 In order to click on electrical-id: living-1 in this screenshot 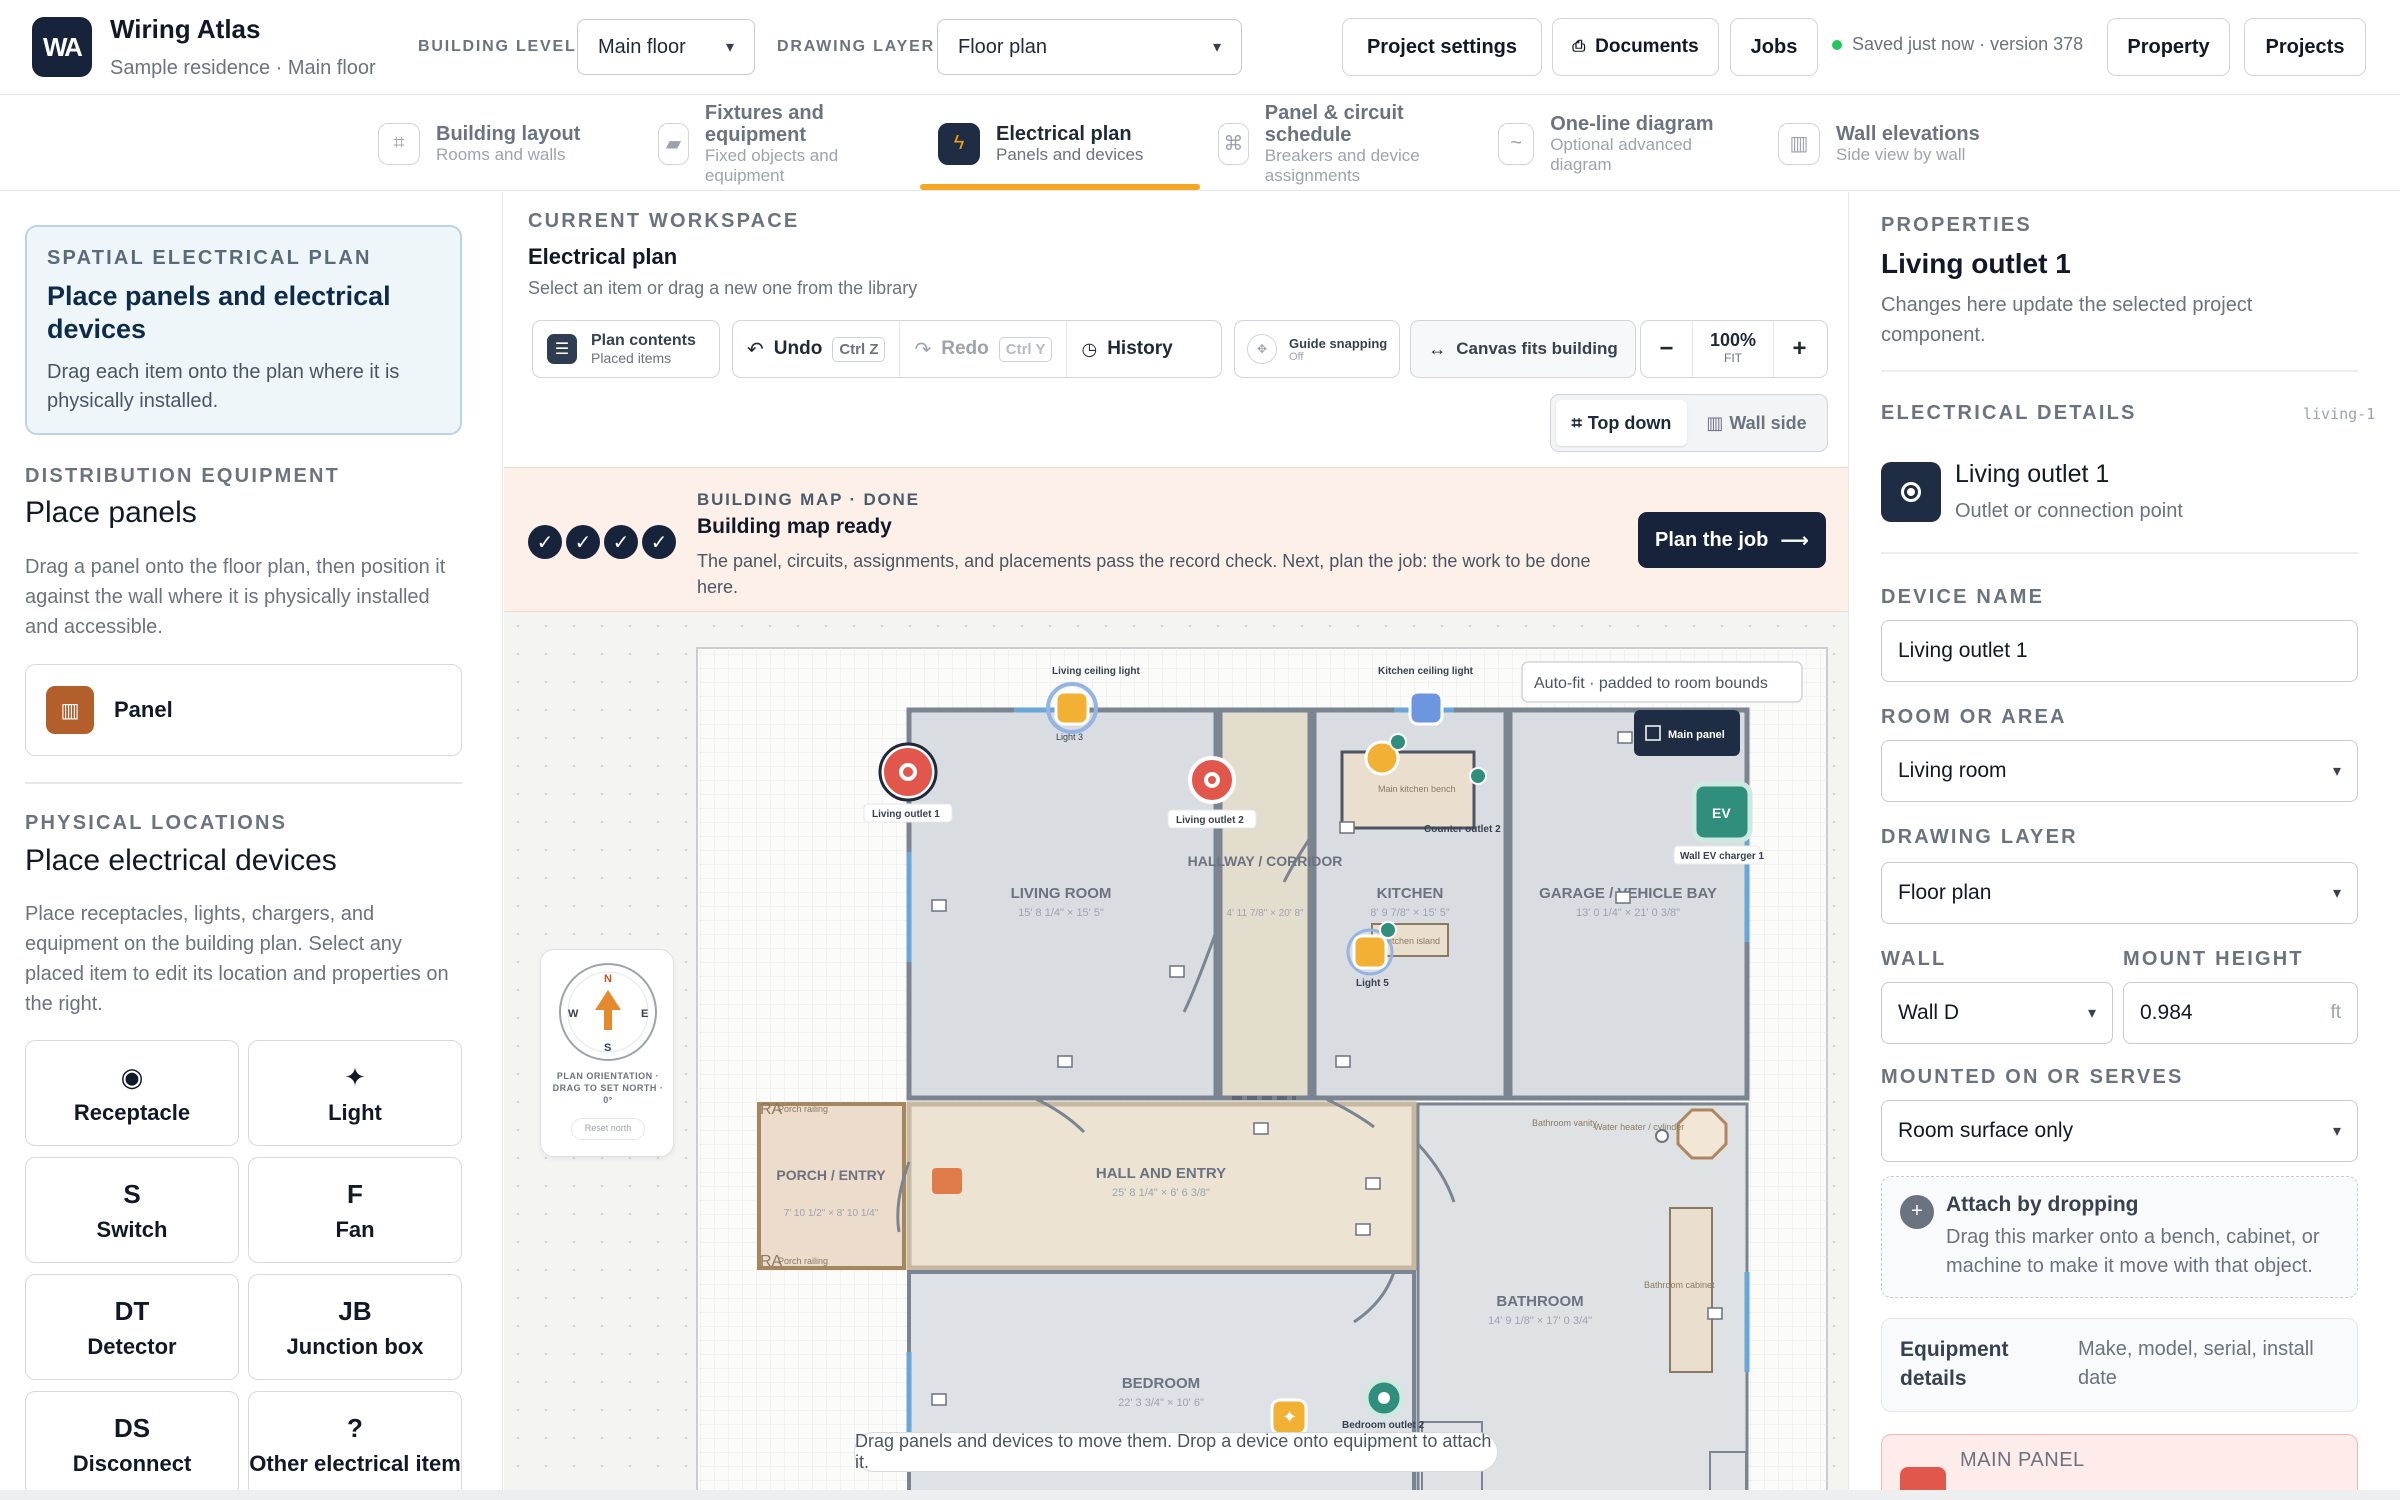, I will do `click(2339, 414)`.